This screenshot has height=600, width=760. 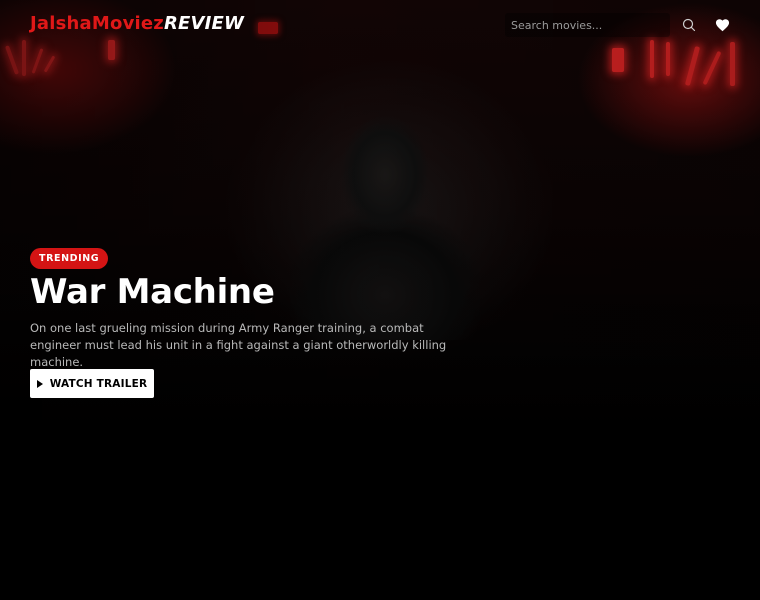 I want to click on watch-trailer-button: WATCH TRAILER, so click(x=92, y=383).